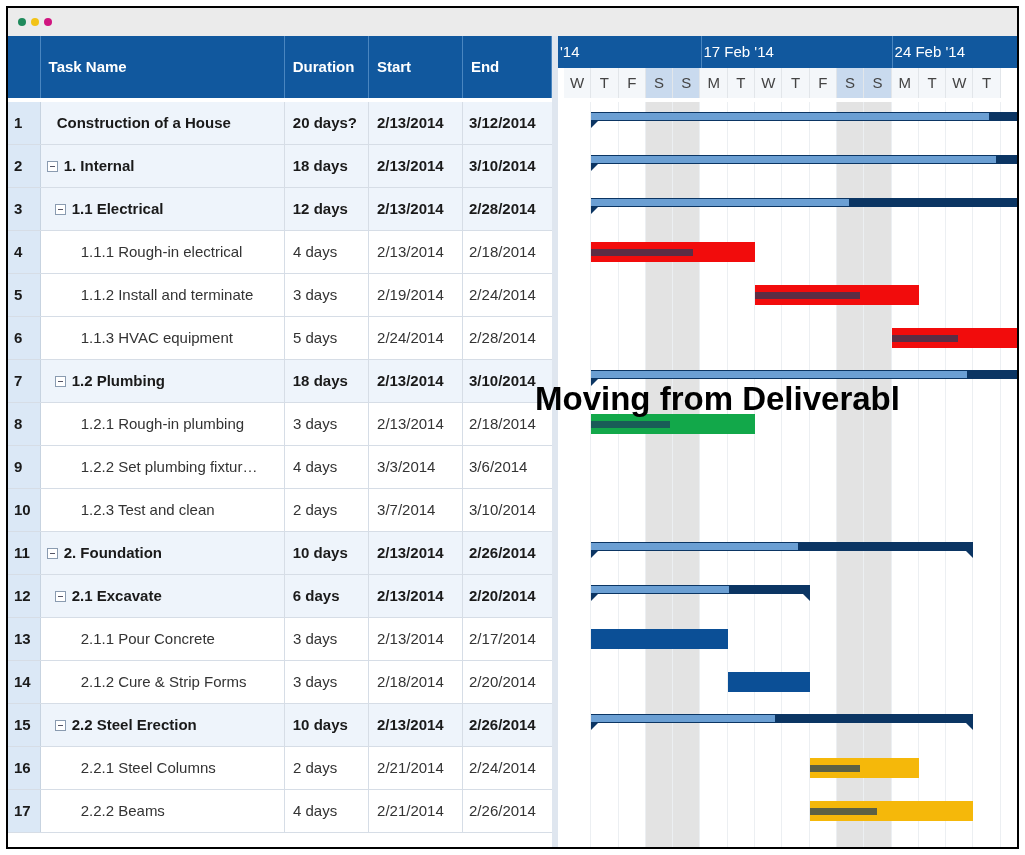 Image resolution: width=1025 pixels, height=855 pixels. Describe the element at coordinates (162, 423) in the screenshot. I see `task-name: 1.2.1 Rough-in plumbing` at that location.